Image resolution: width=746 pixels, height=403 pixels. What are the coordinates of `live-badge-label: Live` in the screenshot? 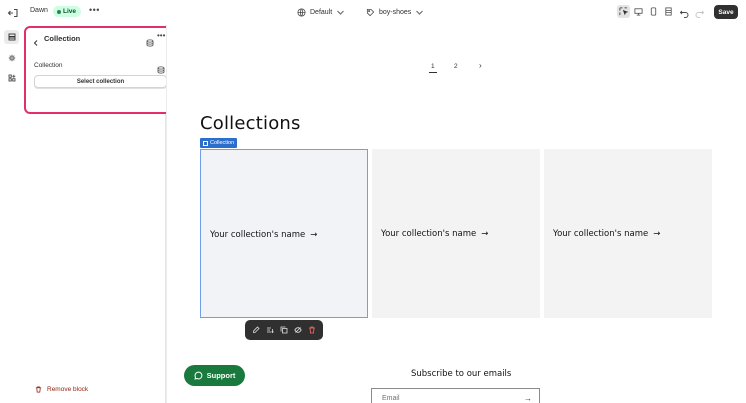 It's located at (70, 11).